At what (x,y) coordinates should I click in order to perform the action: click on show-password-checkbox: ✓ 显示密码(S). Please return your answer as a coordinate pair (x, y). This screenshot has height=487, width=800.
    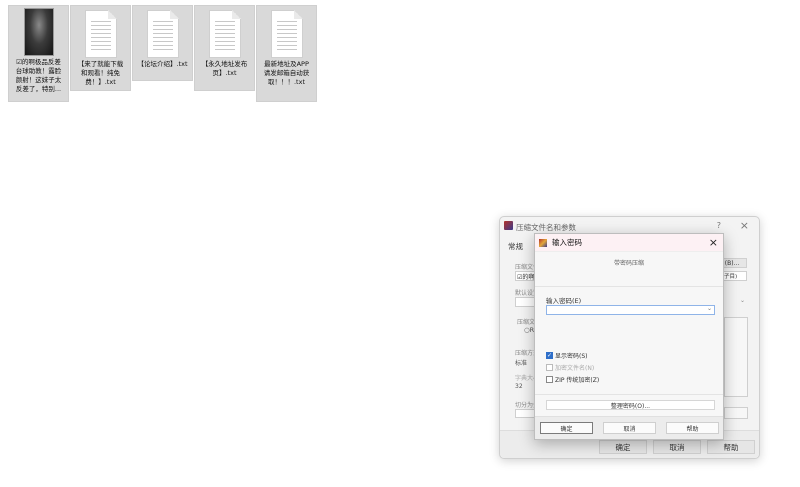
    Looking at the image, I should click on (567, 355).